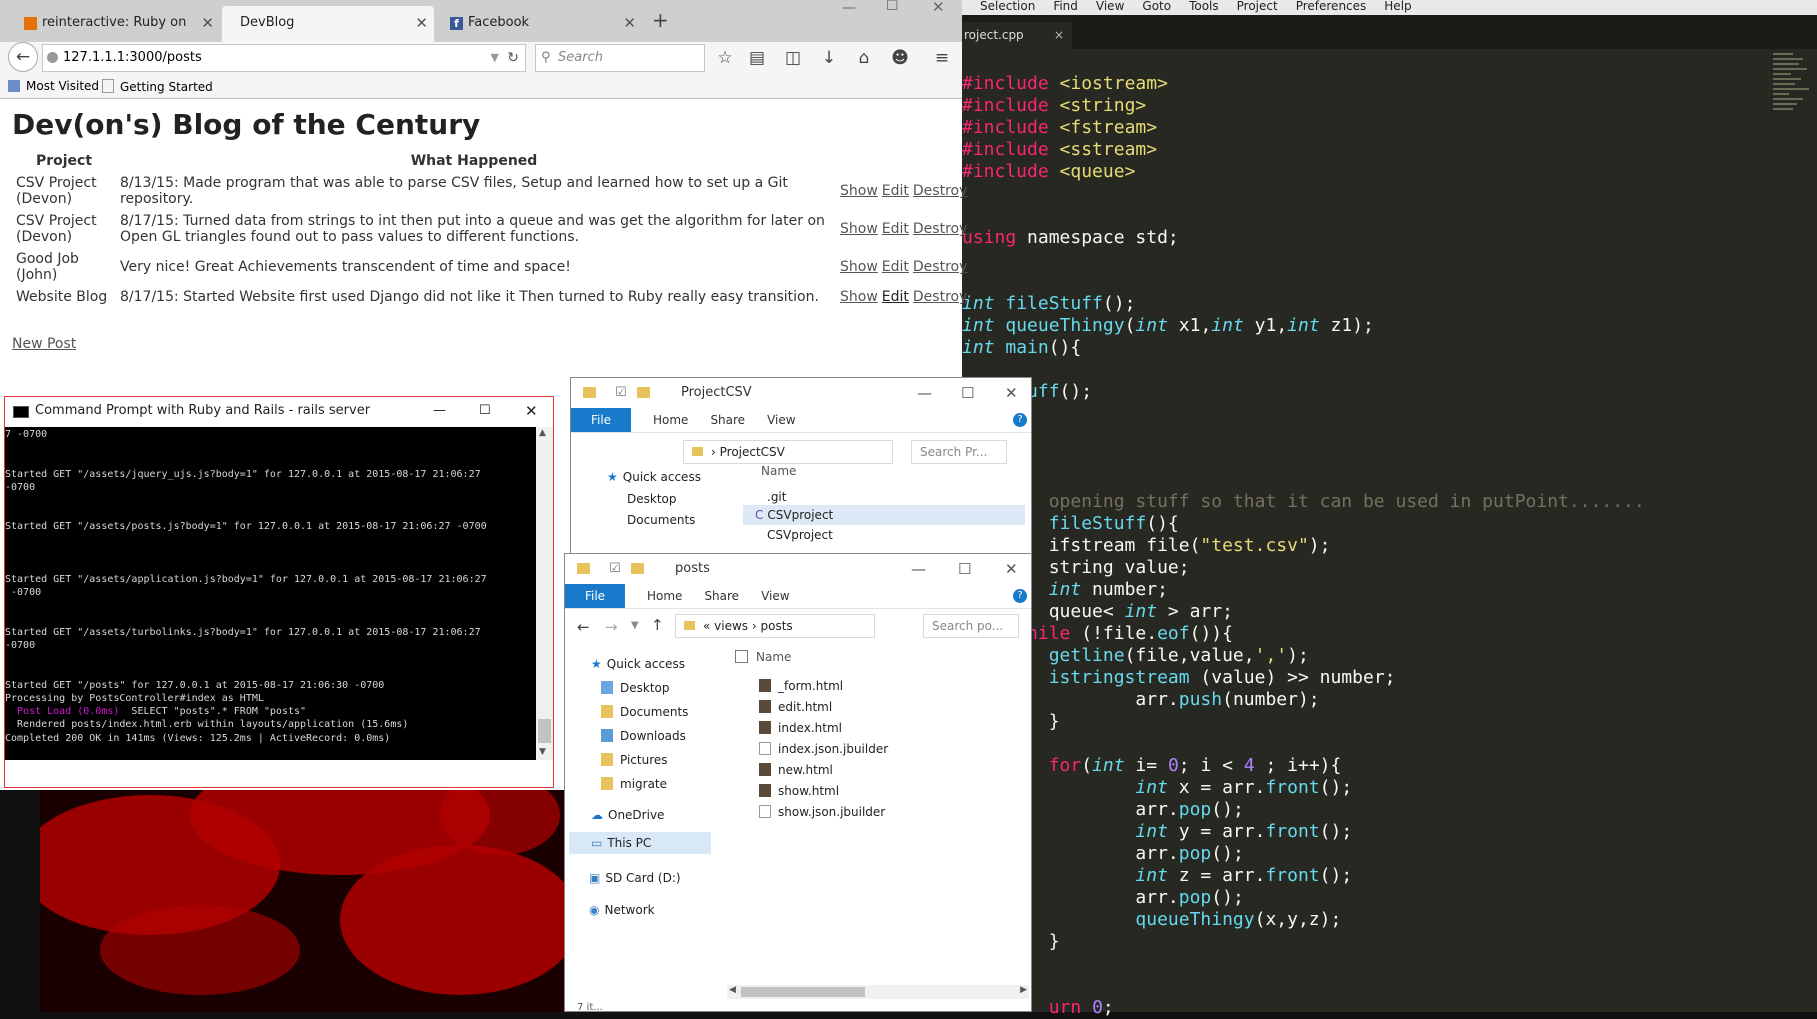 This screenshot has width=1817, height=1019. Describe the element at coordinates (634, 784) in the screenshot. I see `nav-migrate: migrate` at that location.